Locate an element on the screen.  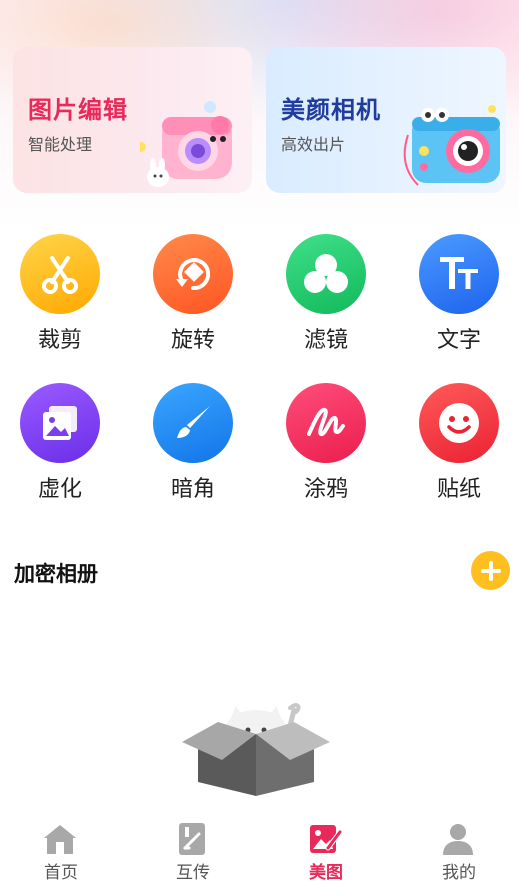
tool-label: 贴纸 is located at coordinates (458, 489).